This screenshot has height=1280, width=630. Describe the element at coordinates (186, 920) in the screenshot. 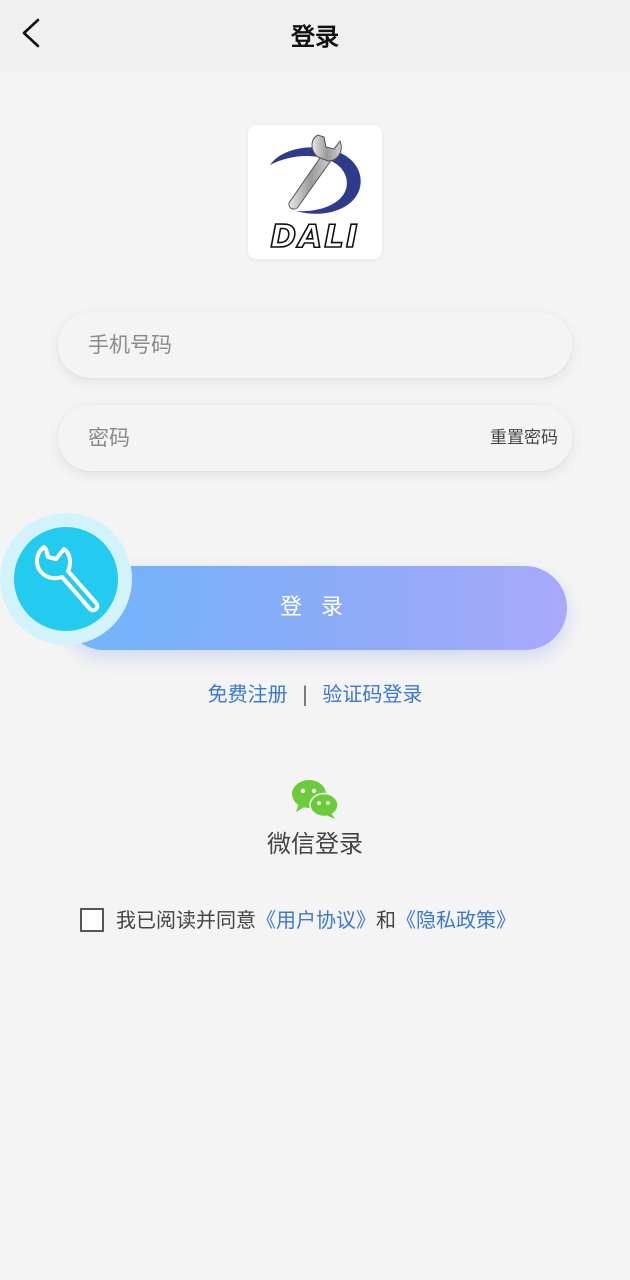

I see `agreement-prefix: 我已阅读并同意` at that location.